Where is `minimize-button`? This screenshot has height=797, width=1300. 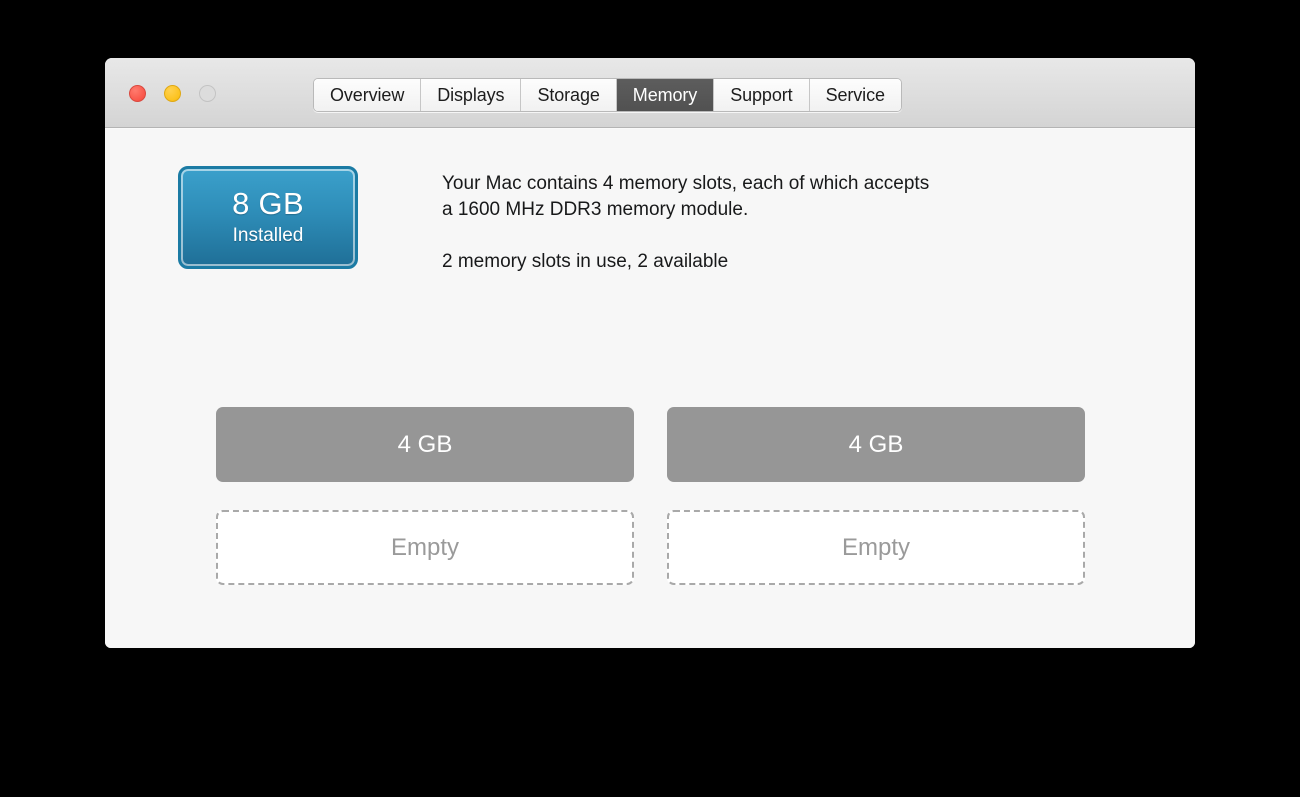 minimize-button is located at coordinates (172, 93).